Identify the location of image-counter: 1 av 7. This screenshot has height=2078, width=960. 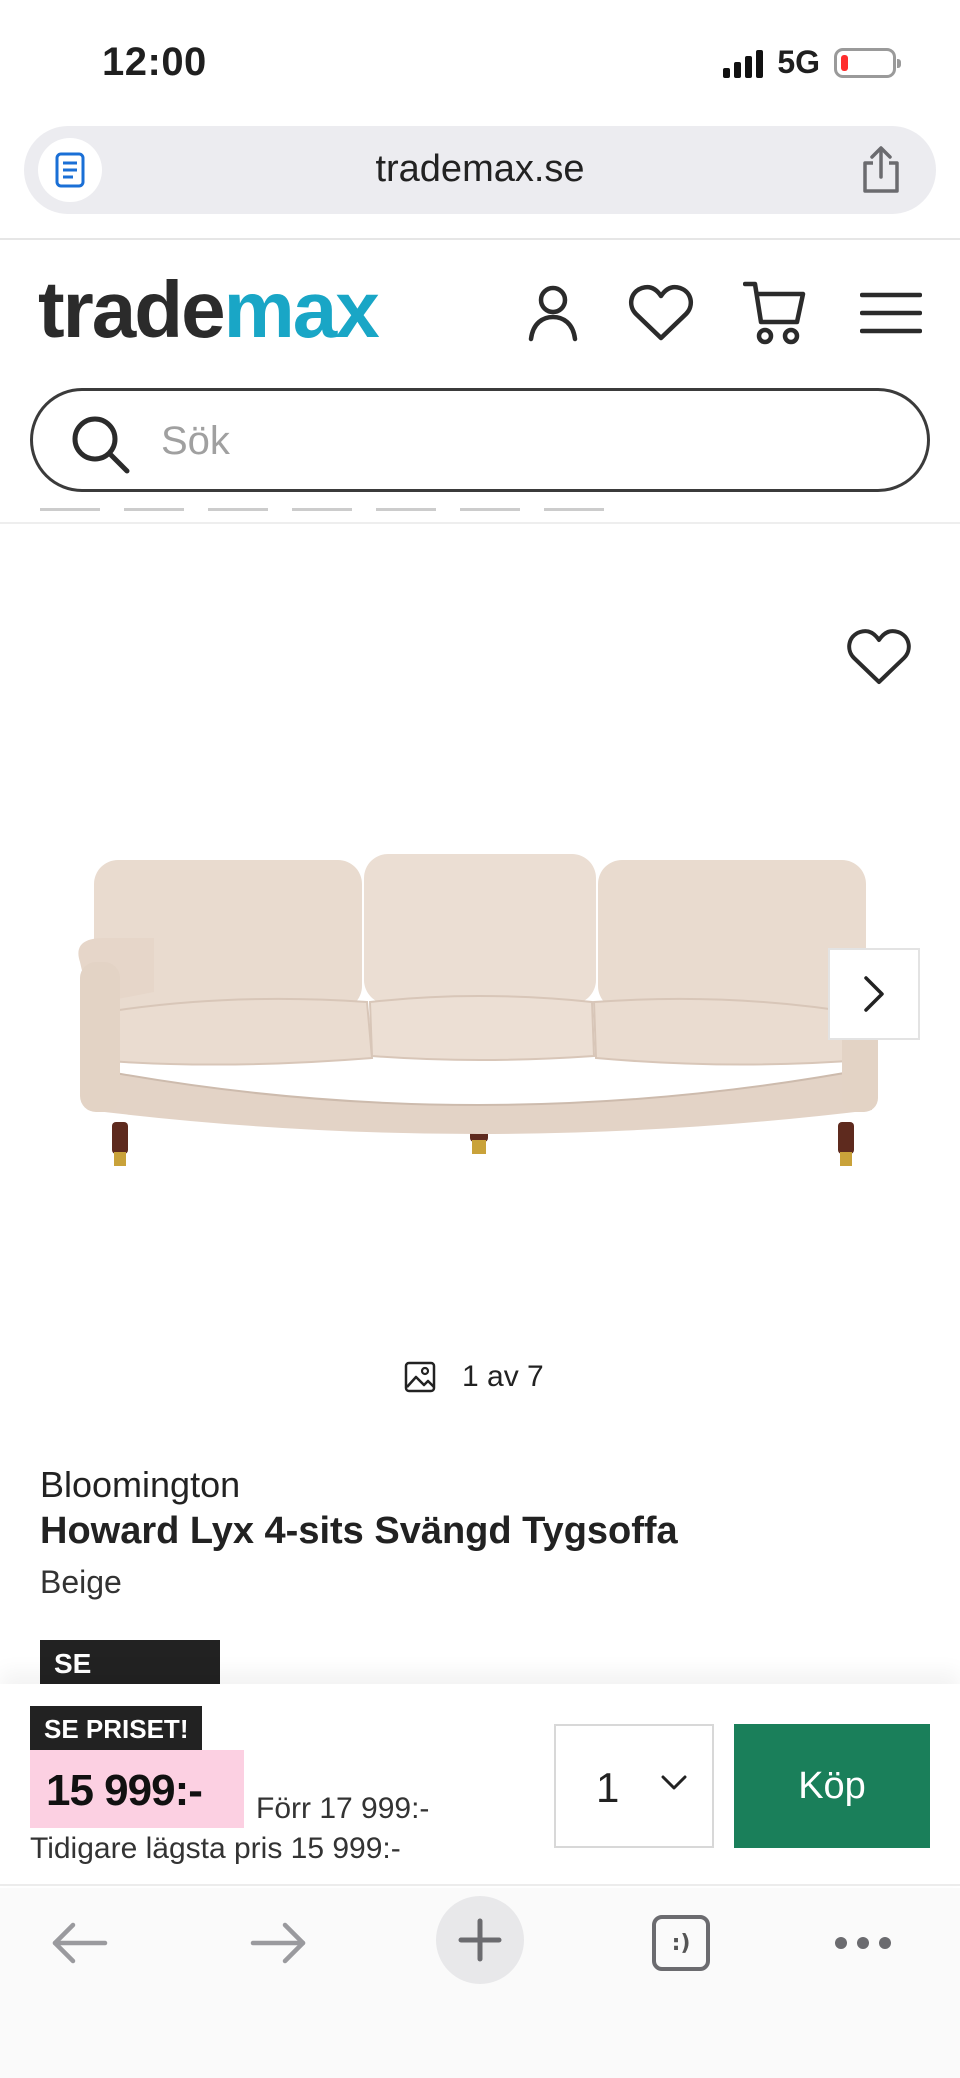
(474, 1377).